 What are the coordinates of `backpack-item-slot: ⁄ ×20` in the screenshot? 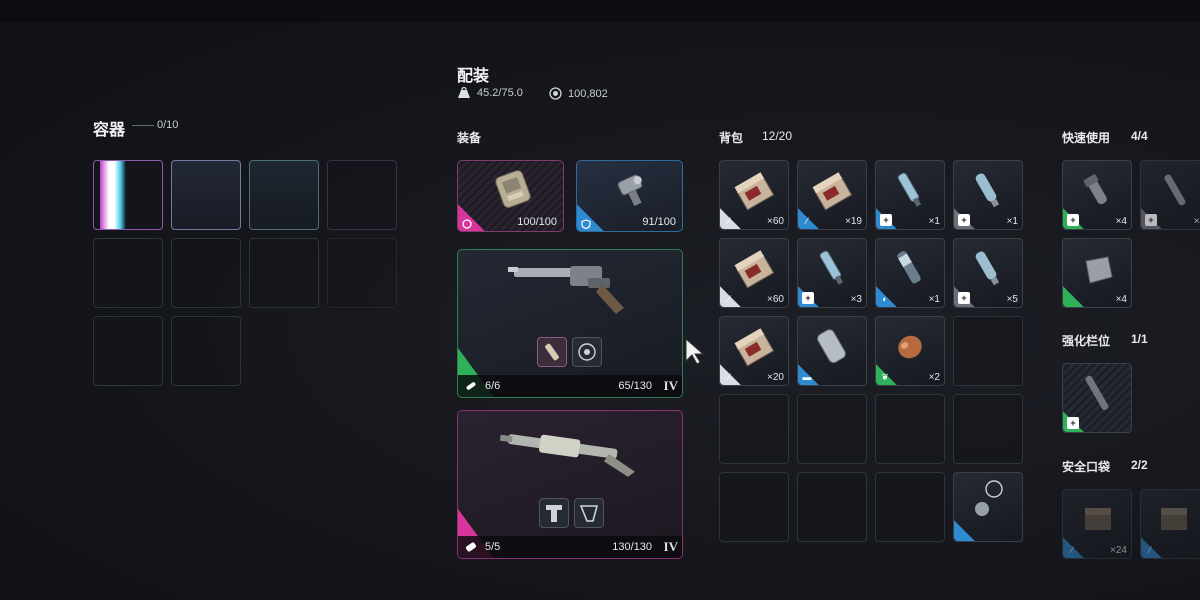 It's located at (754, 351).